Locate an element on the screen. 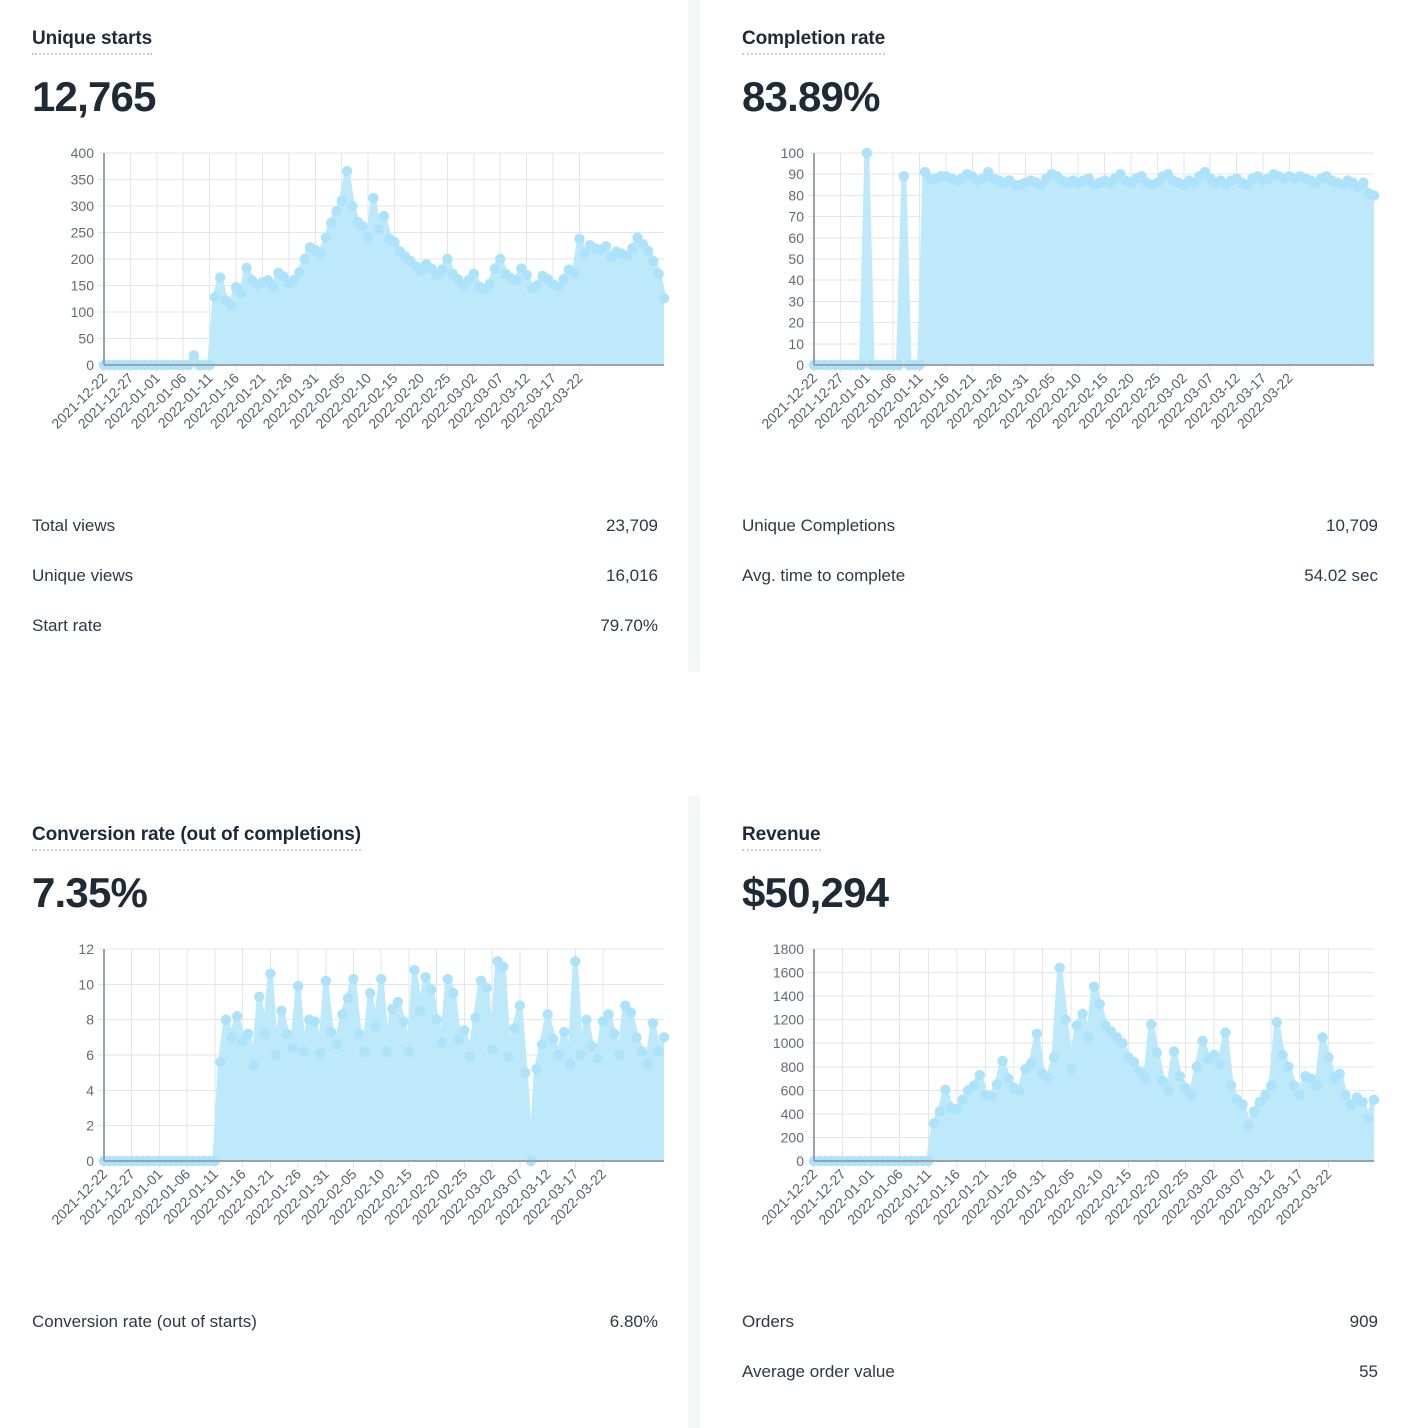  panel-title-completion-rate: Completion rate is located at coordinates (813, 27).